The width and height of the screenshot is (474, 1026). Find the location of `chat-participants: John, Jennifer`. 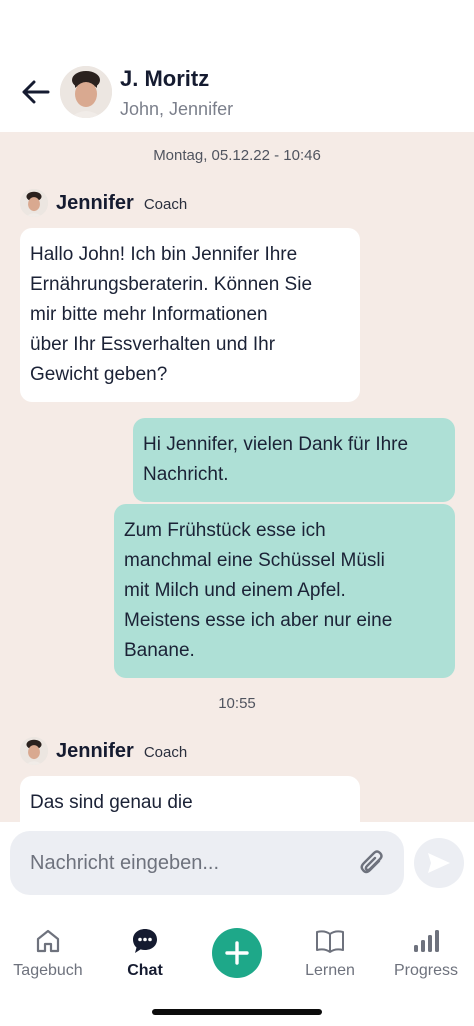

chat-participants: John, Jennifer is located at coordinates (177, 109).